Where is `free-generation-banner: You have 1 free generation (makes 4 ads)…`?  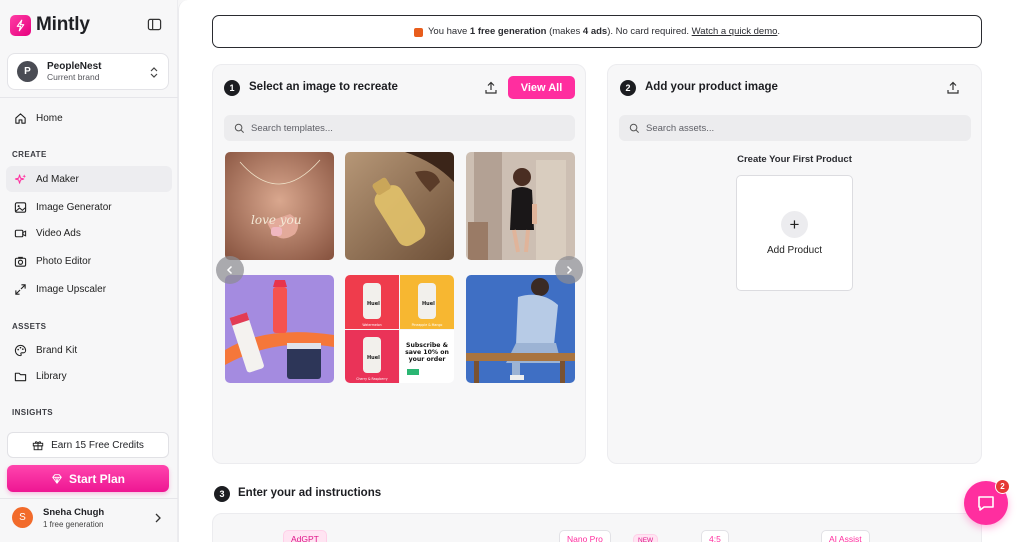
free-generation-banner: You have 1 free generation (makes 4 ads)… is located at coordinates (597, 31).